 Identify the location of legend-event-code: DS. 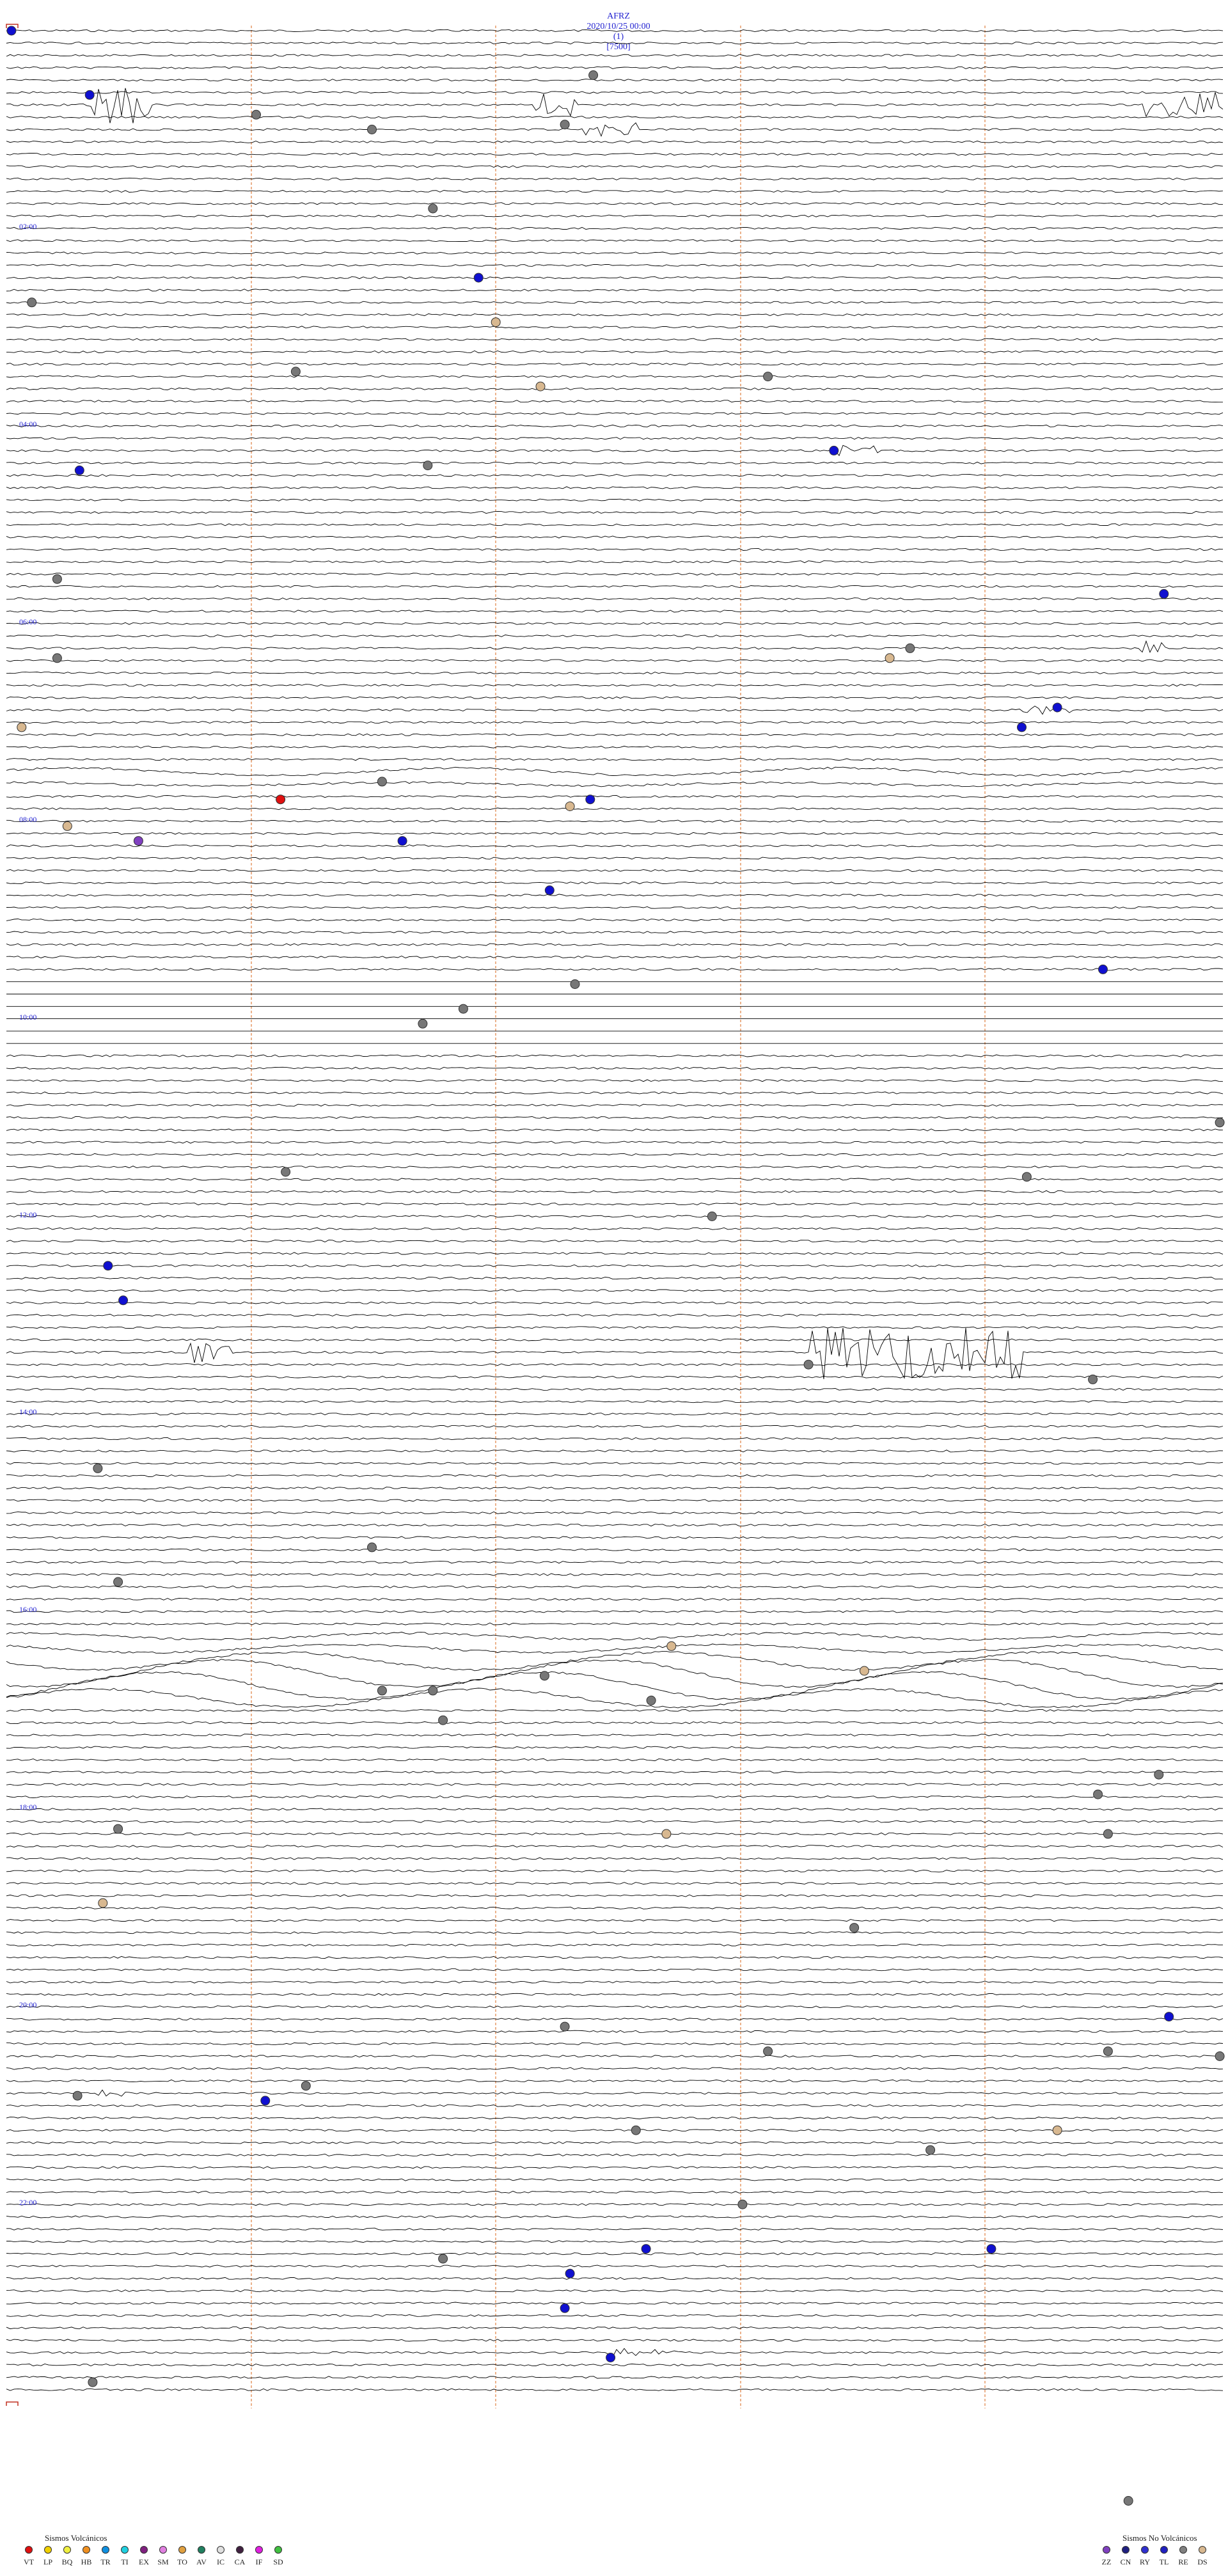
(1202, 2561).